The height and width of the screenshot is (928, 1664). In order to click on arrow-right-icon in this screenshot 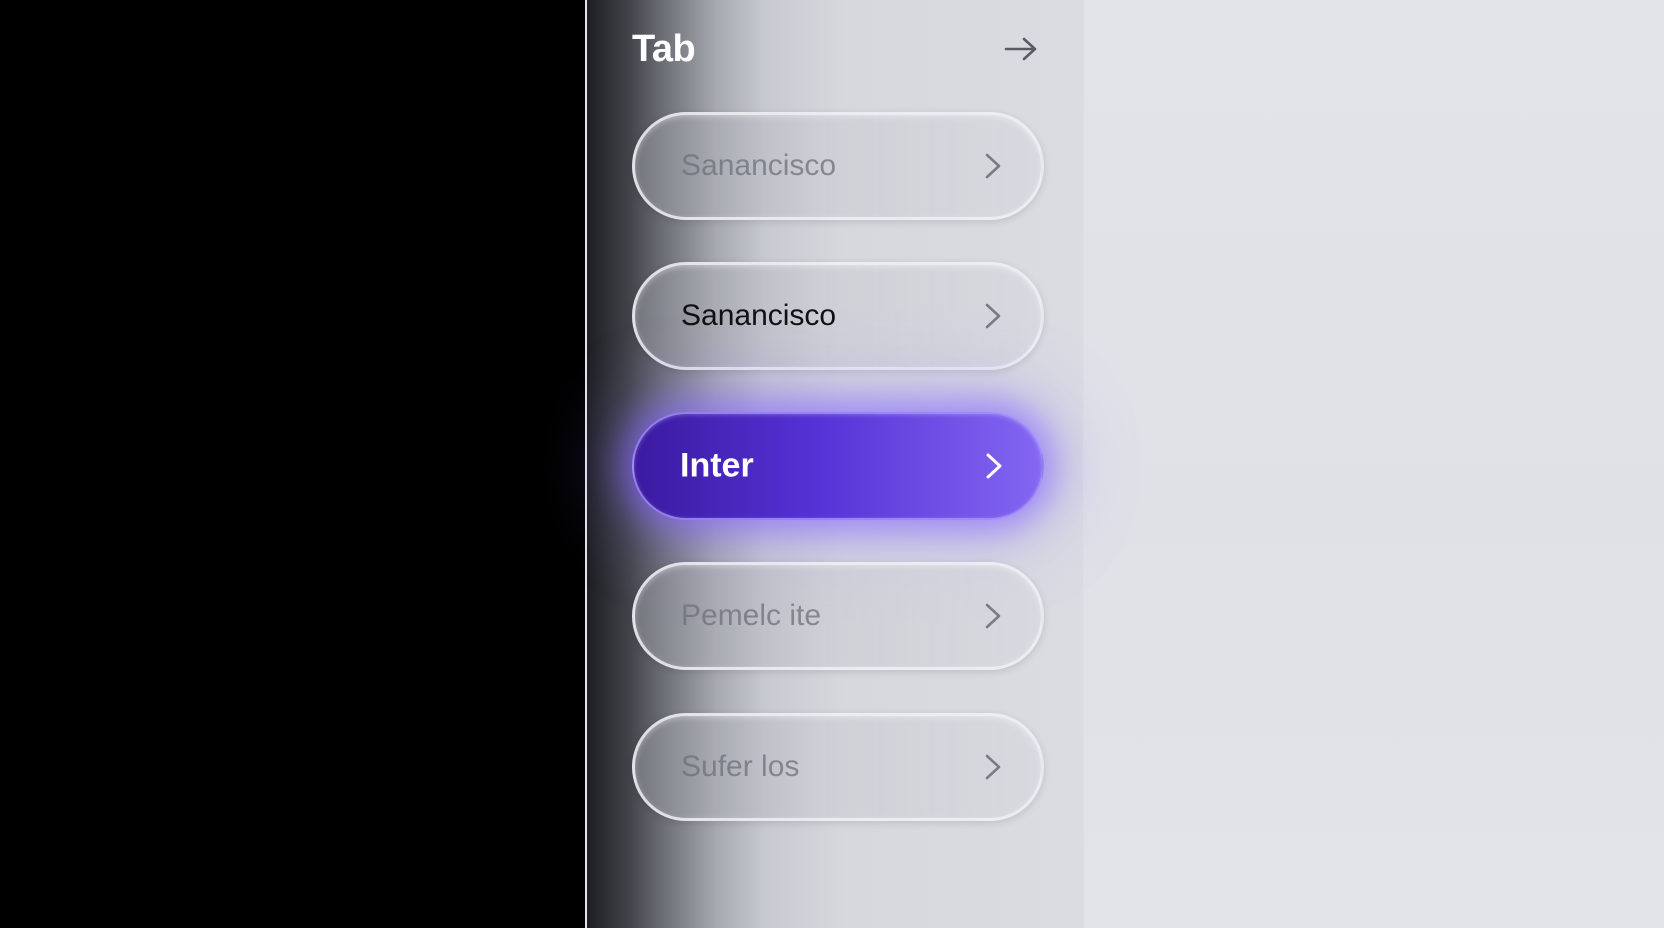, I will do `click(1021, 49)`.